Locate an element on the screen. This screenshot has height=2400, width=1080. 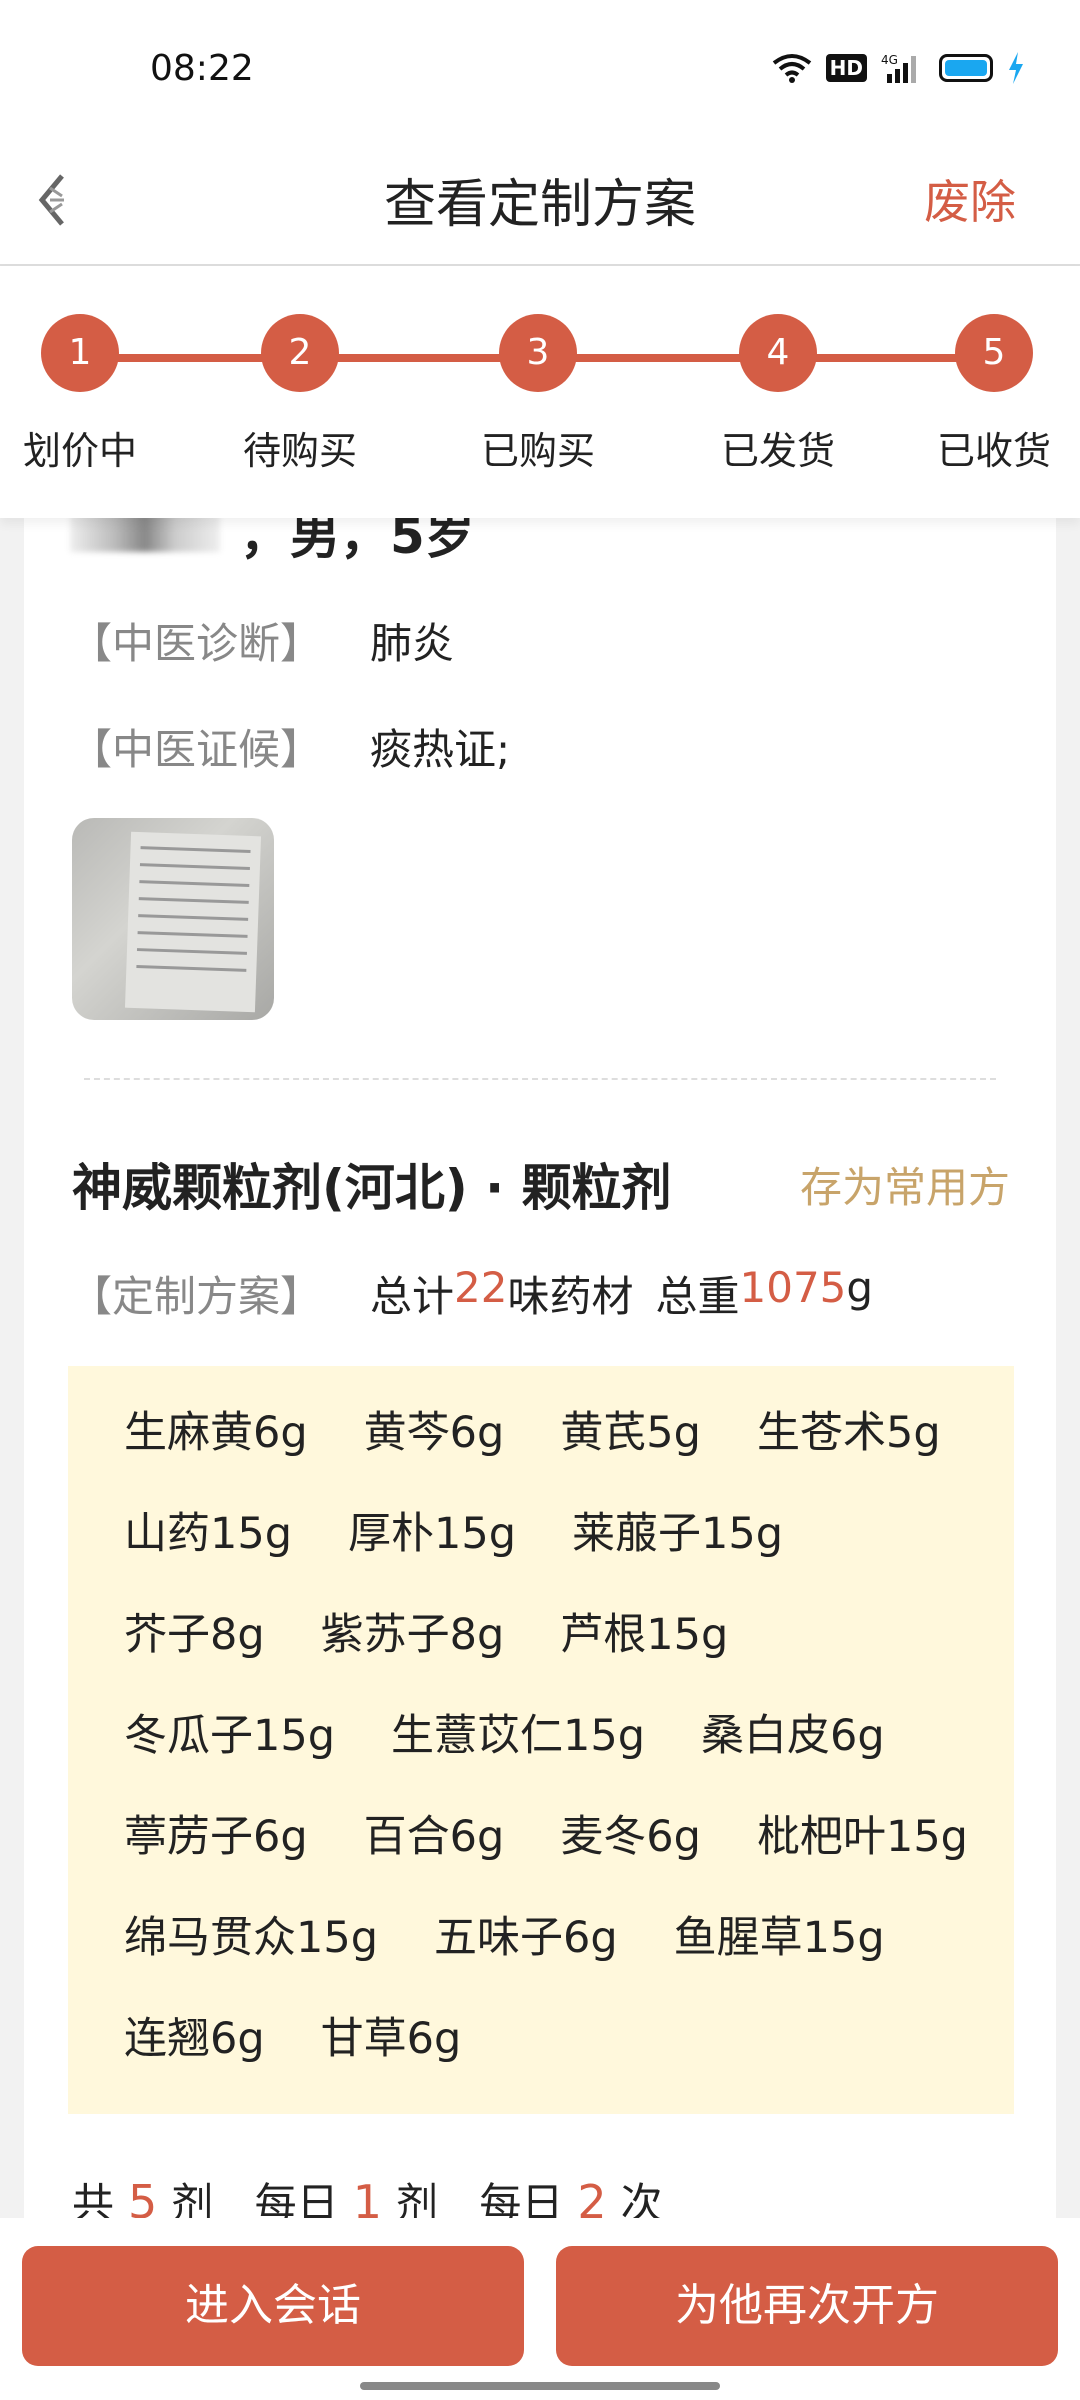
wifi-icon is located at coordinates (791, 68).